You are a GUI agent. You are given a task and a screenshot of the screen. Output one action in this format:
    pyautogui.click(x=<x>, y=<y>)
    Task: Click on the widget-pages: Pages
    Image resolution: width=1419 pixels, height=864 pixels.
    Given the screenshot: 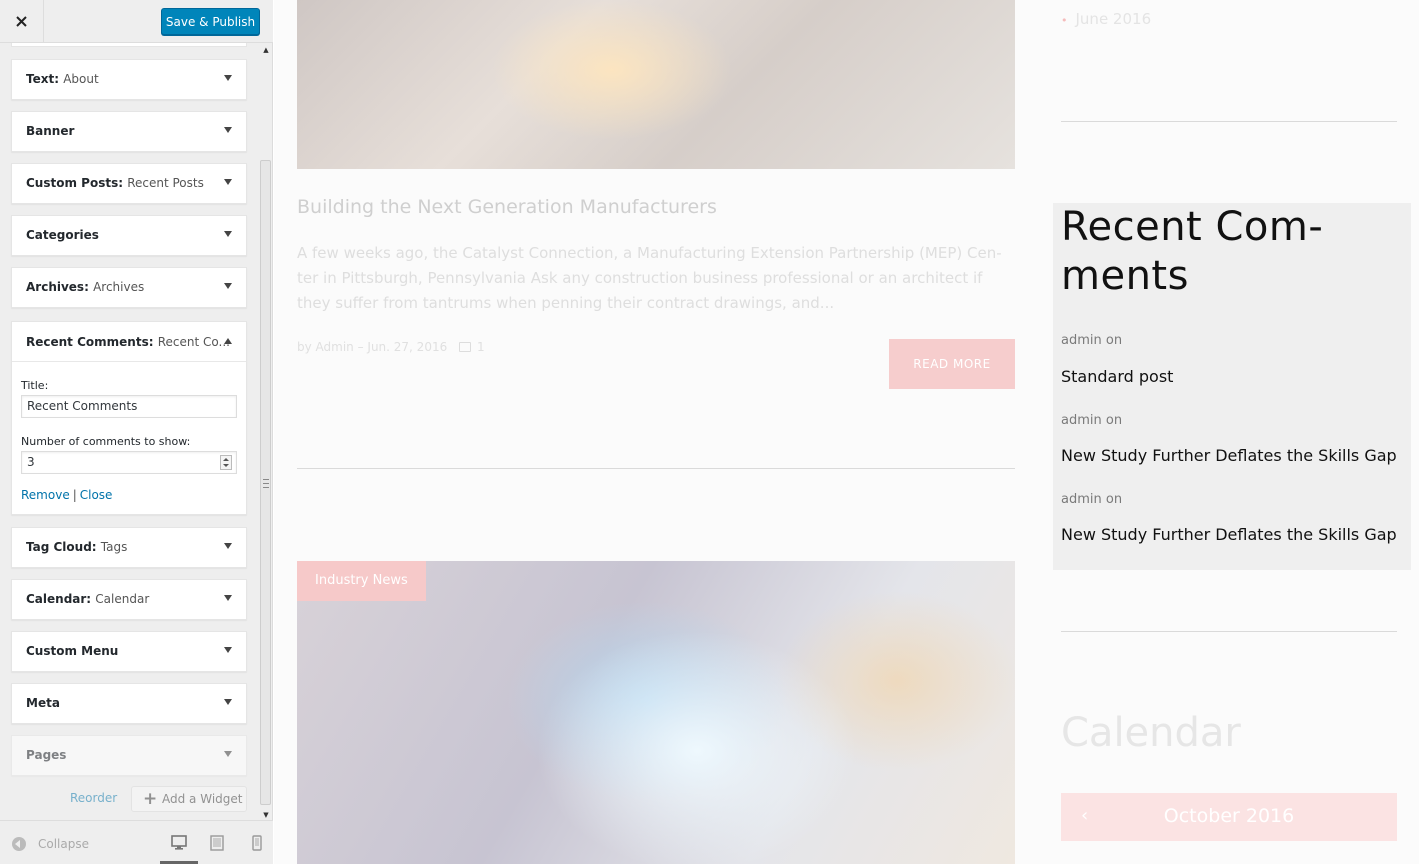 What is the action you would take?
    pyautogui.click(x=129, y=755)
    